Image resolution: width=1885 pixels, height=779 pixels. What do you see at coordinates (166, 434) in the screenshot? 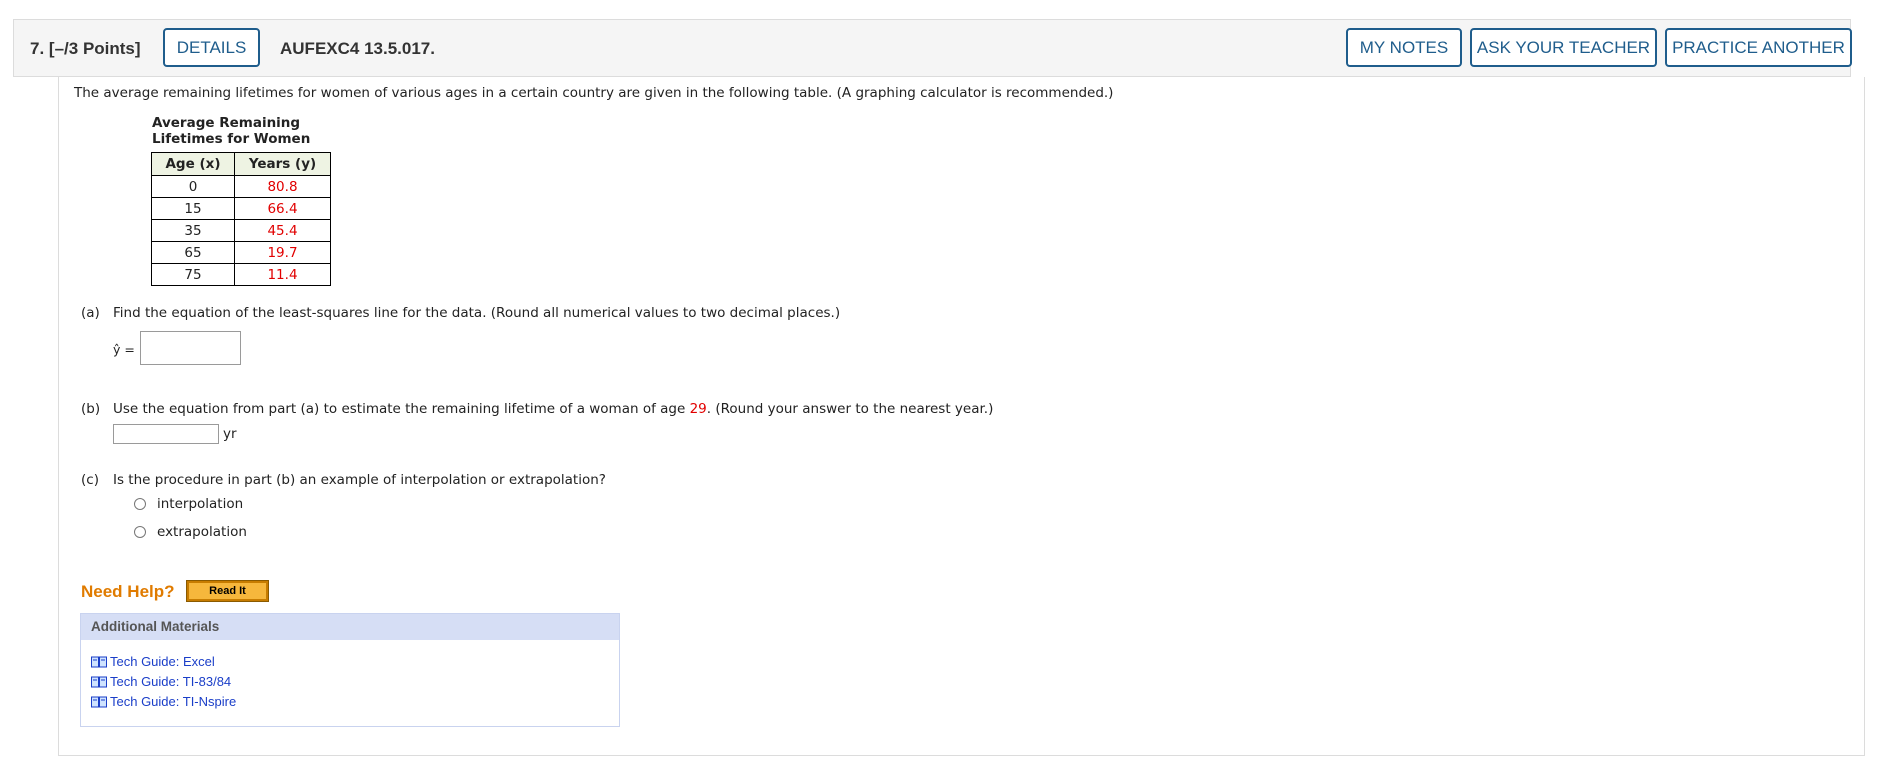
I see `lifetime-input` at bounding box center [166, 434].